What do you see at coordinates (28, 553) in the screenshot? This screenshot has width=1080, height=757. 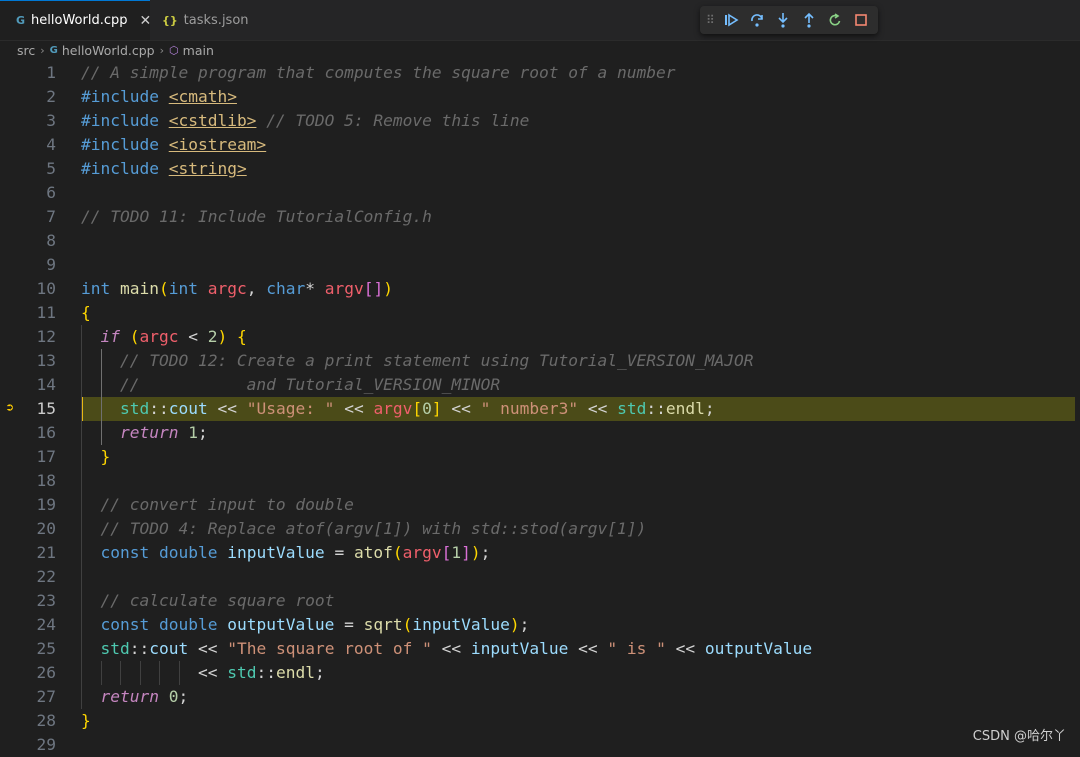 I see `line-number: 21` at bounding box center [28, 553].